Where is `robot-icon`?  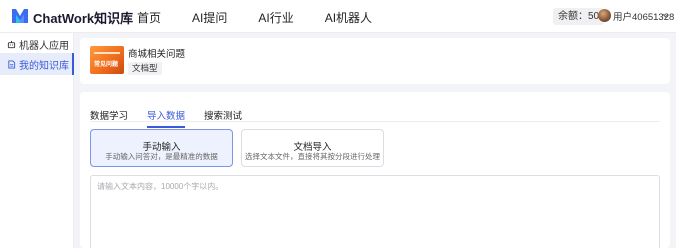 robot-icon is located at coordinates (11, 44).